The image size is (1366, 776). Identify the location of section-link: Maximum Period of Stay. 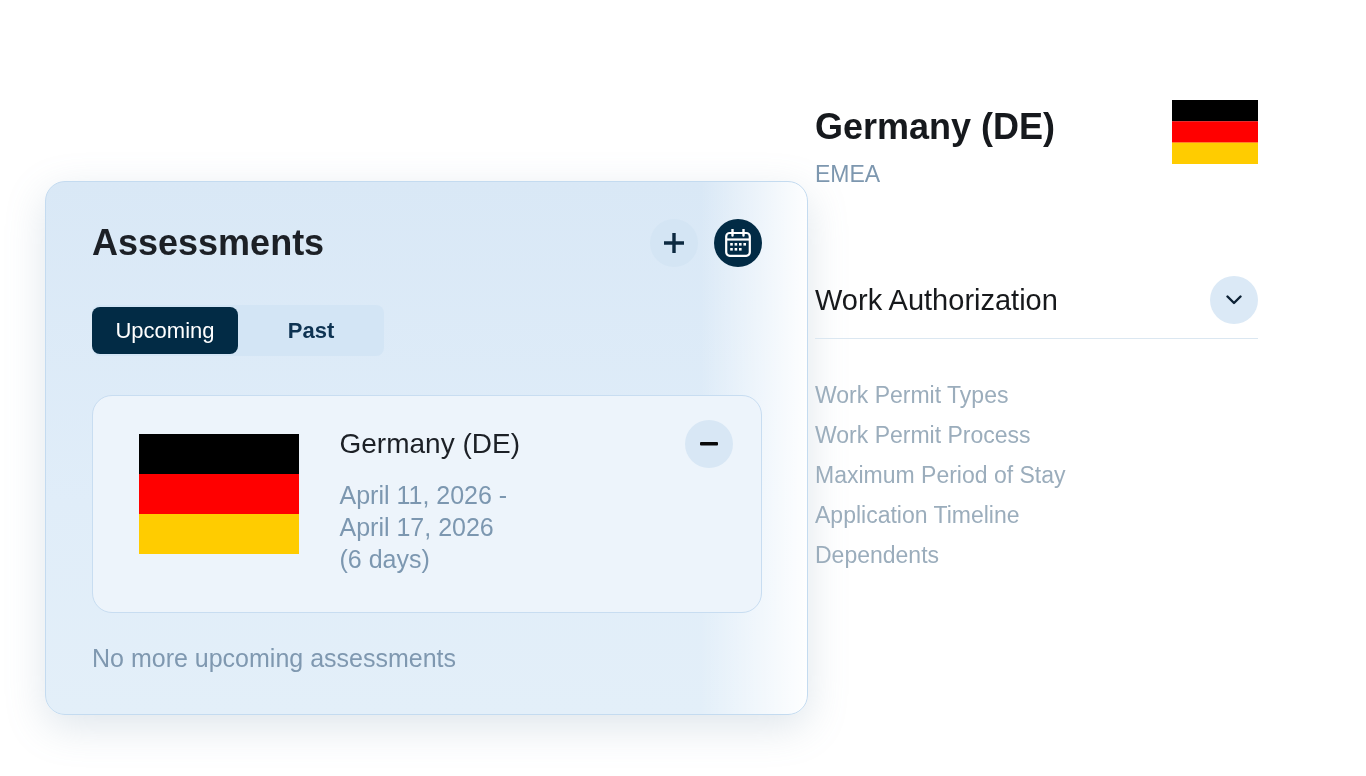
(940, 475).